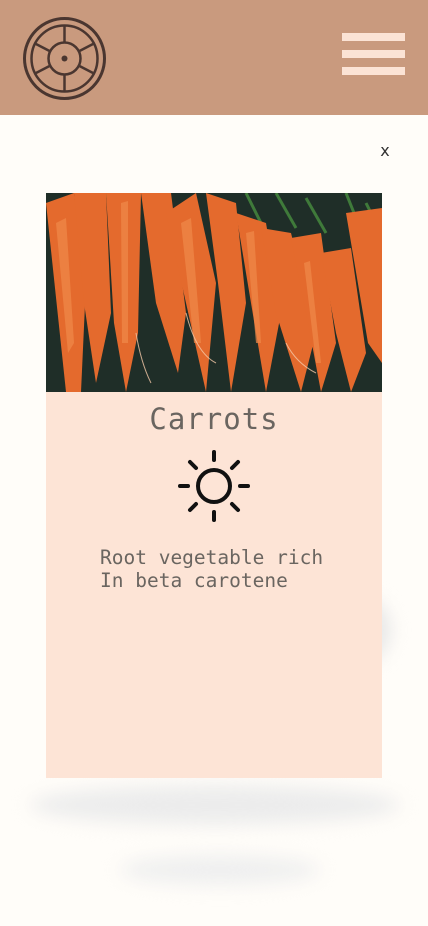 The height and width of the screenshot is (926, 428). Describe the element at coordinates (215, 155) in the screenshot. I see `background-heading` at that location.